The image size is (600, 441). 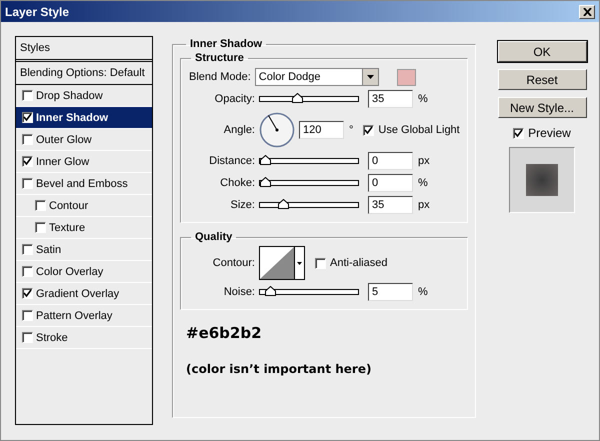 What do you see at coordinates (63, 162) in the screenshot?
I see `item-label: Inner Glow` at bounding box center [63, 162].